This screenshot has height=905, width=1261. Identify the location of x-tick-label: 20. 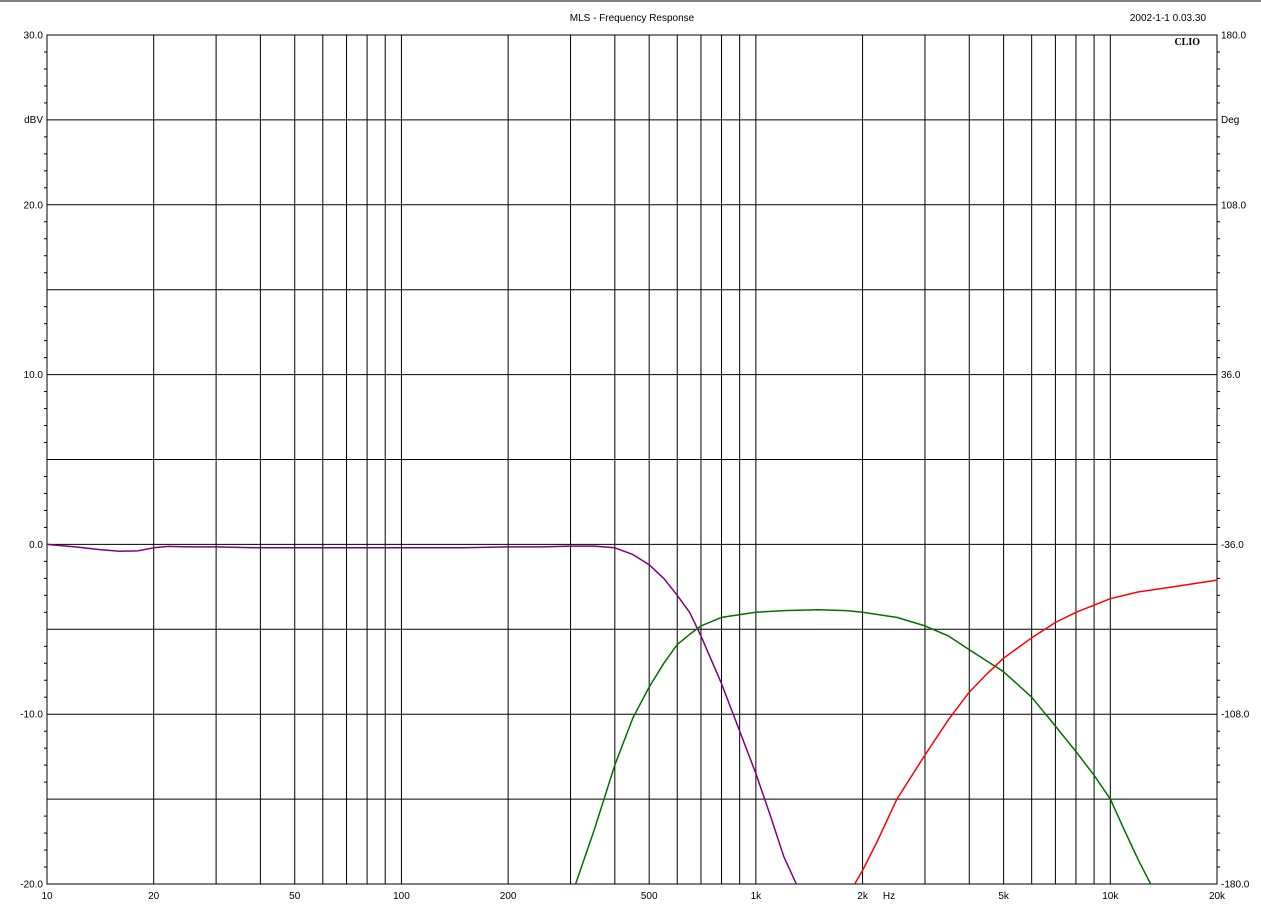
(154, 896).